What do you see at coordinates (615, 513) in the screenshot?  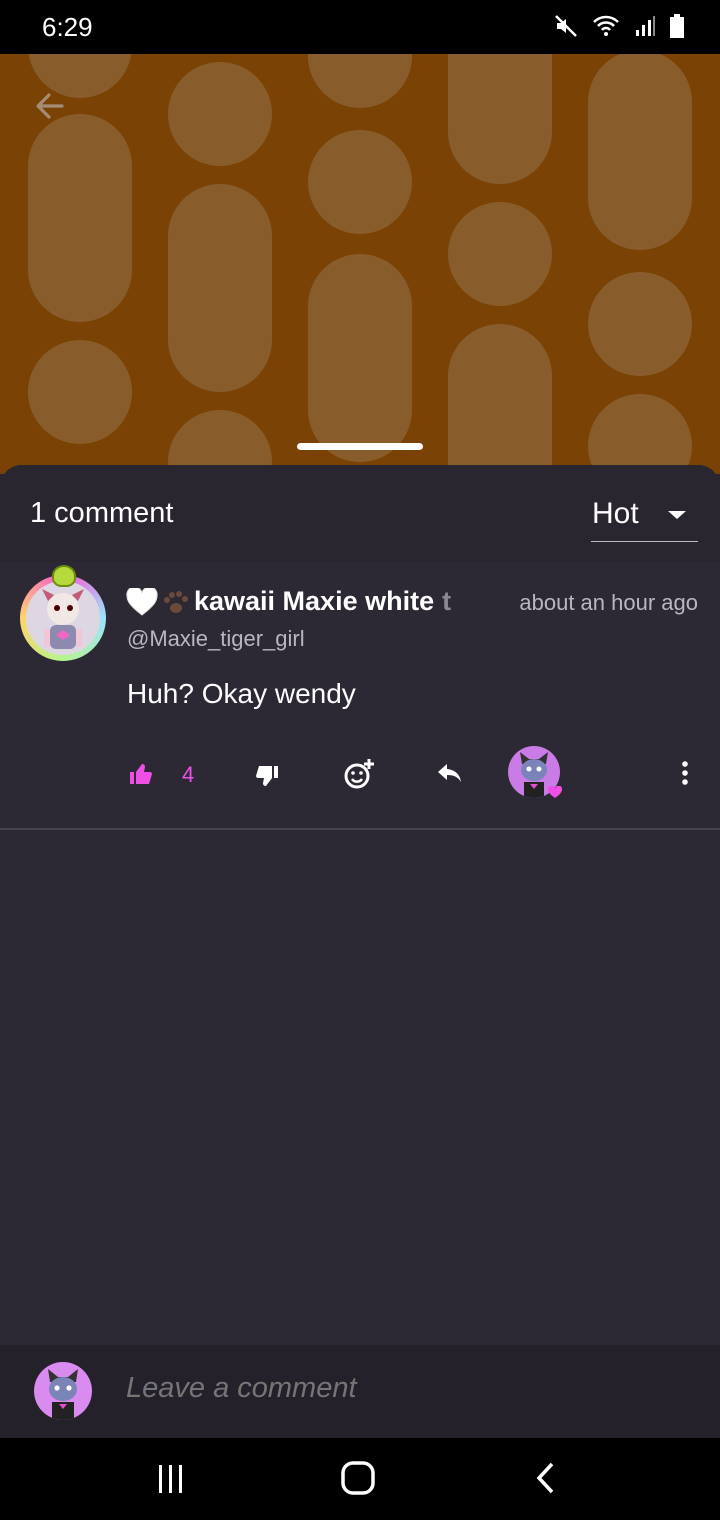 I see `sort-selected-value: Hot` at bounding box center [615, 513].